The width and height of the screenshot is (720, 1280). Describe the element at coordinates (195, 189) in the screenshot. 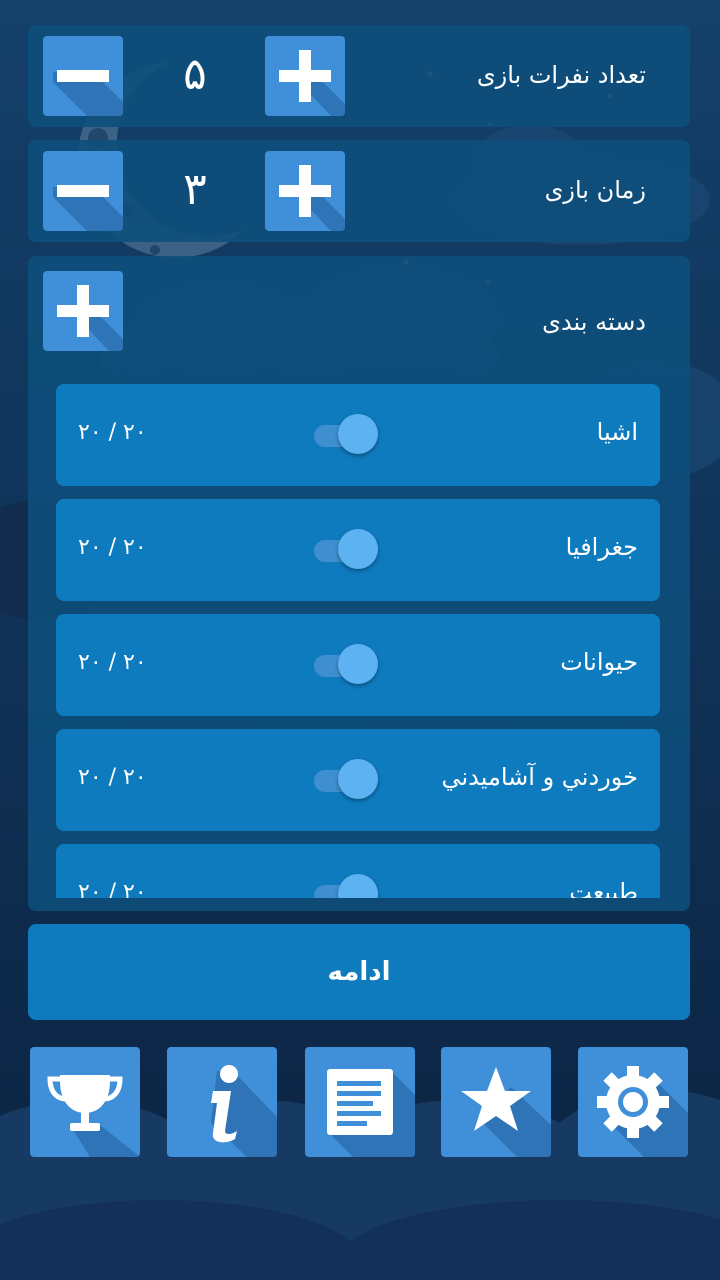

I see `time-value: ۳` at that location.